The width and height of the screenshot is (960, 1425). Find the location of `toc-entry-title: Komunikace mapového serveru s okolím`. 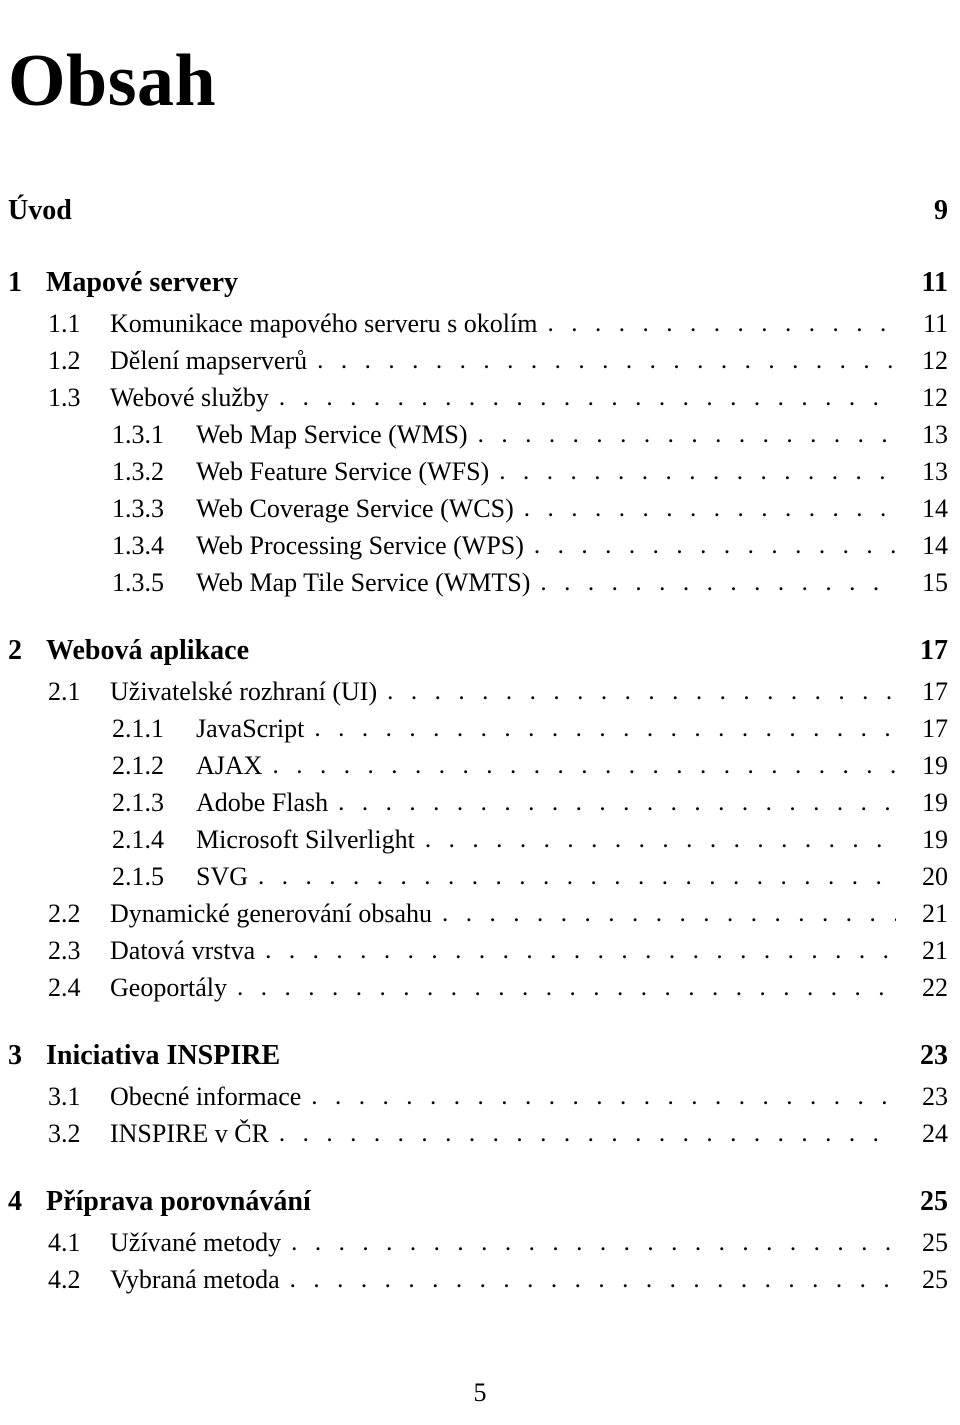

toc-entry-title: Komunikace mapového serveru s okolím is located at coordinates (324, 323).